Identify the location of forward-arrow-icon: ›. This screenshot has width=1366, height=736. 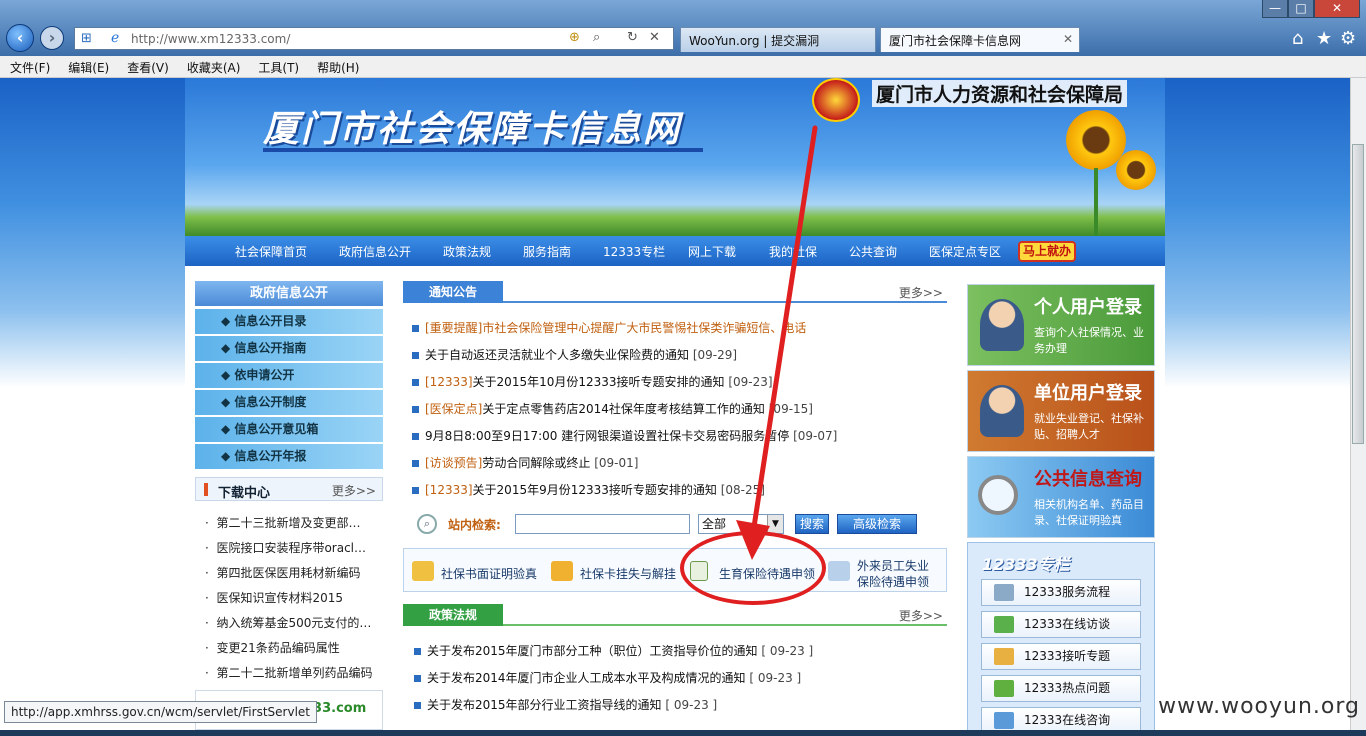
(52, 38).